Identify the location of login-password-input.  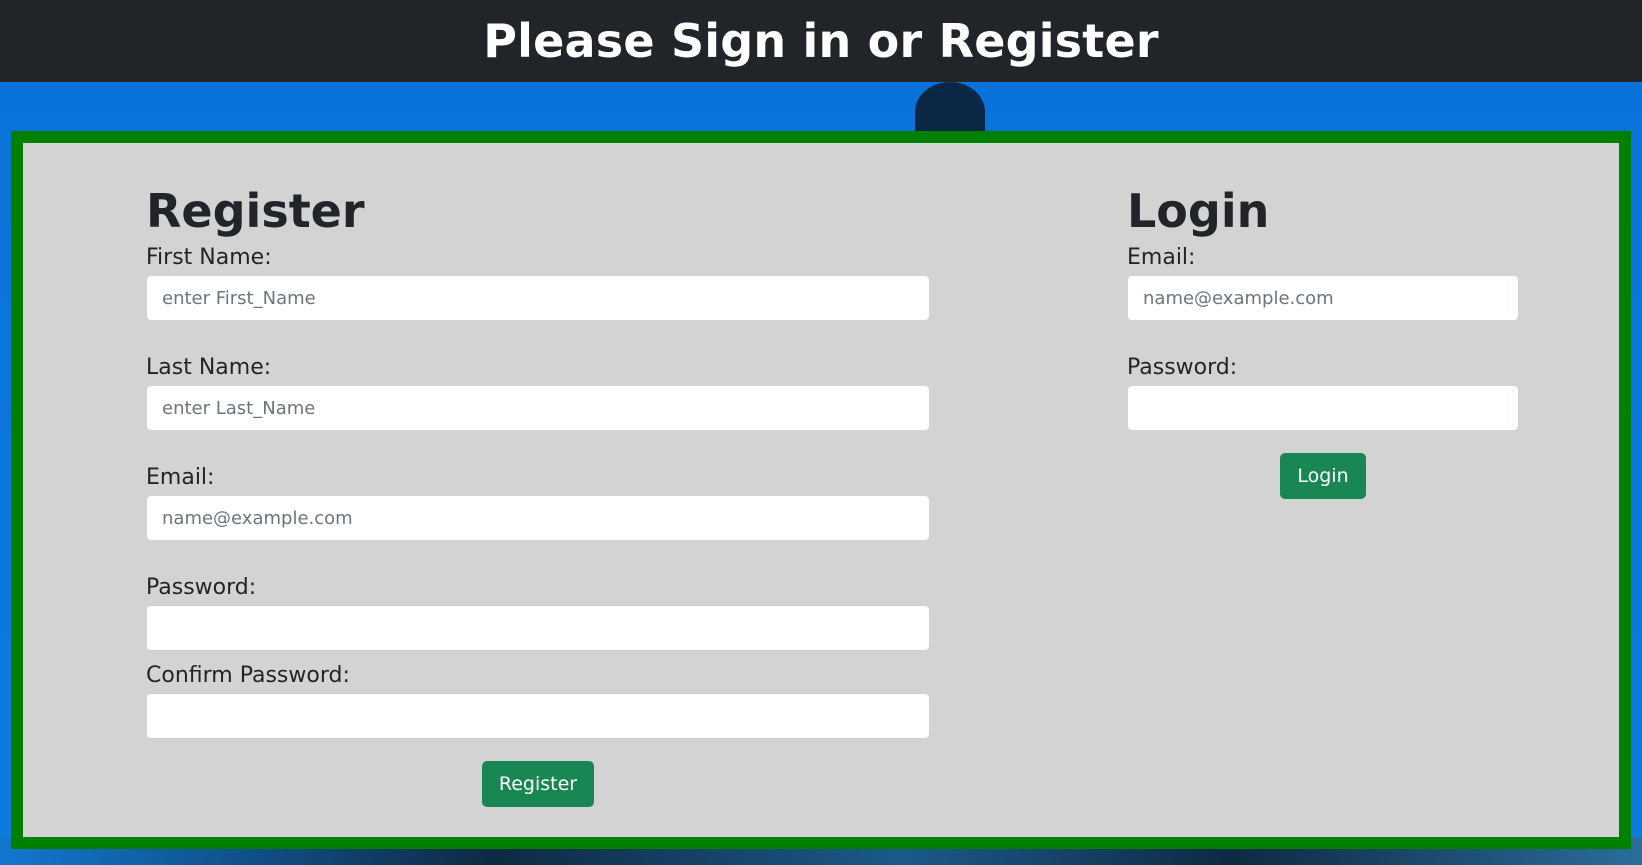
(1323, 408).